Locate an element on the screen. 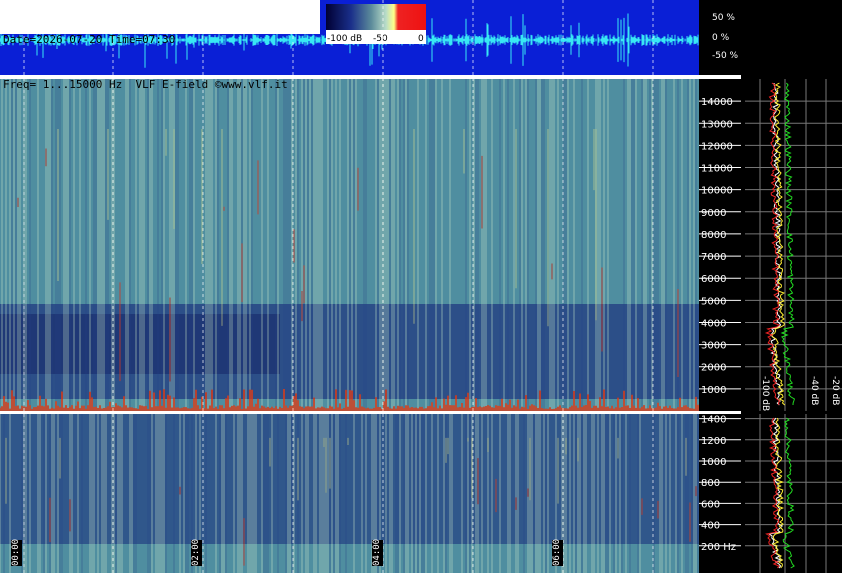 The height and width of the screenshot is (573, 842). upper-freq-label-9: 10000 is located at coordinates (717, 191).